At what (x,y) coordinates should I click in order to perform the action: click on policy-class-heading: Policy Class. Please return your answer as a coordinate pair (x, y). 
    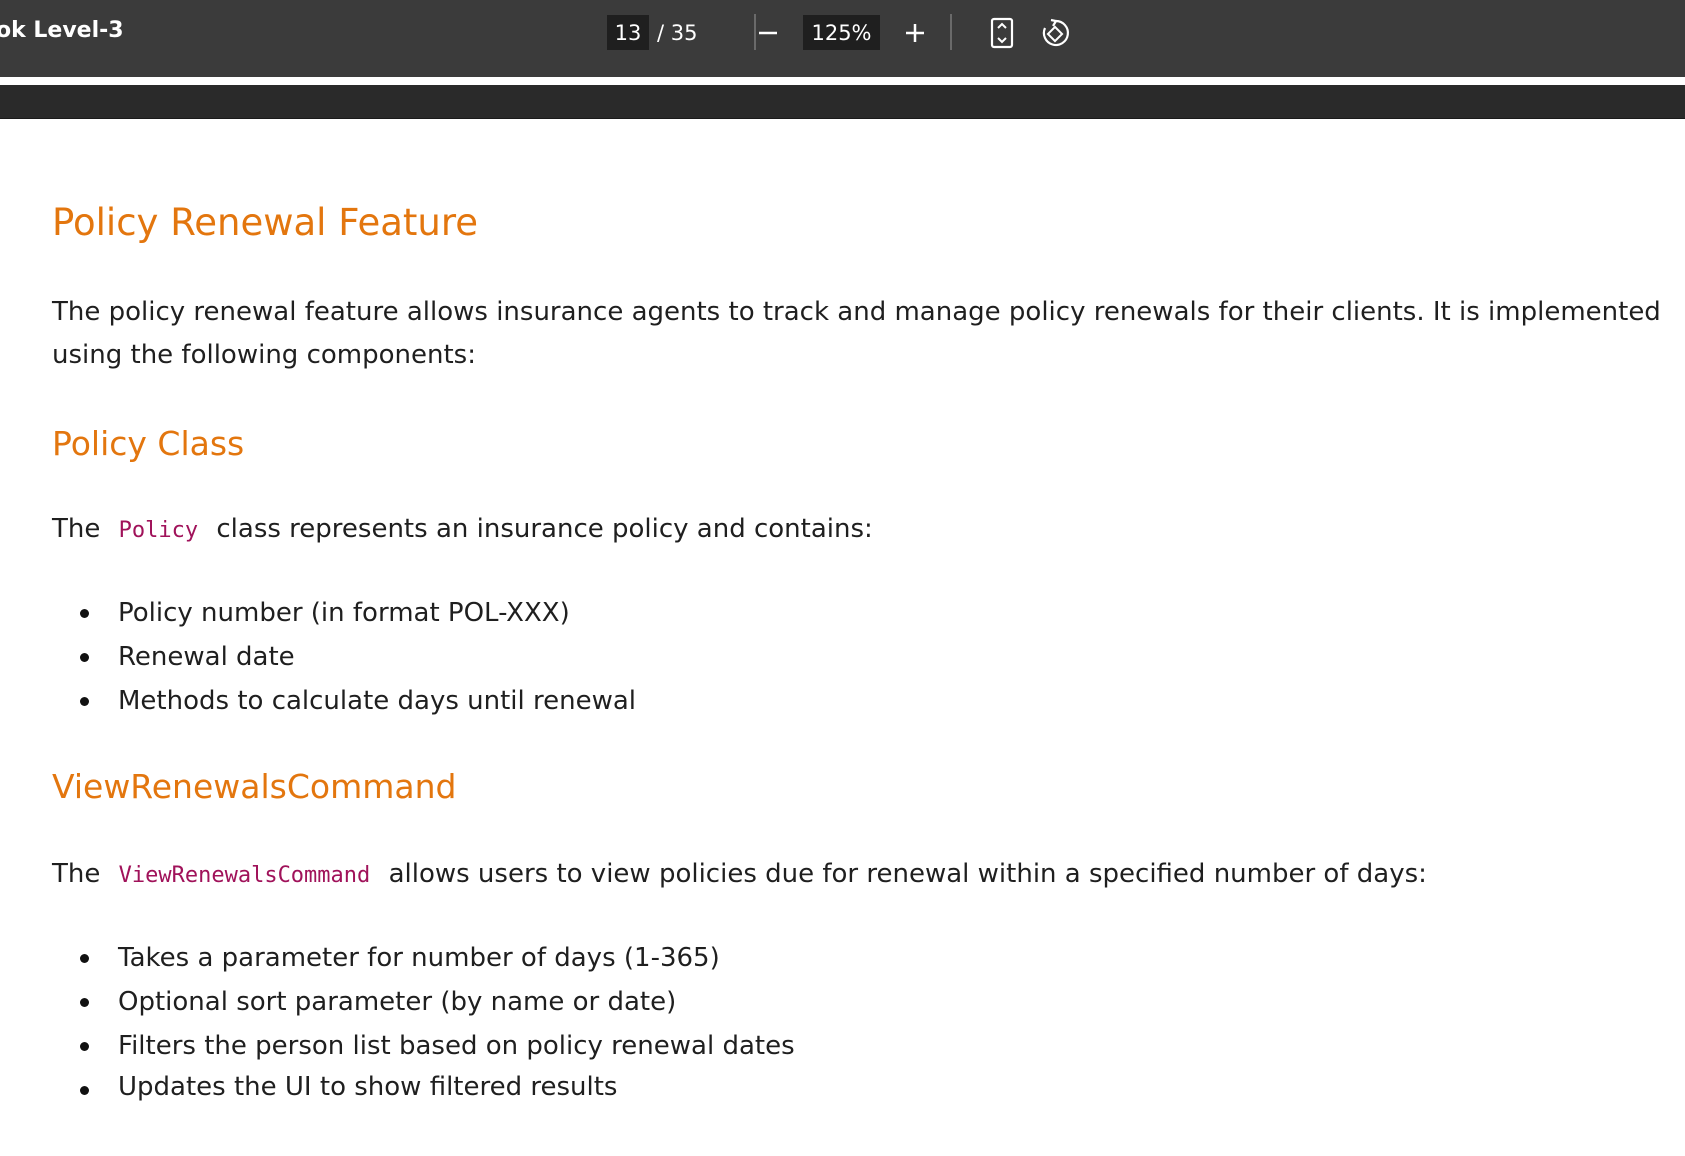
    Looking at the image, I should click on (148, 443).